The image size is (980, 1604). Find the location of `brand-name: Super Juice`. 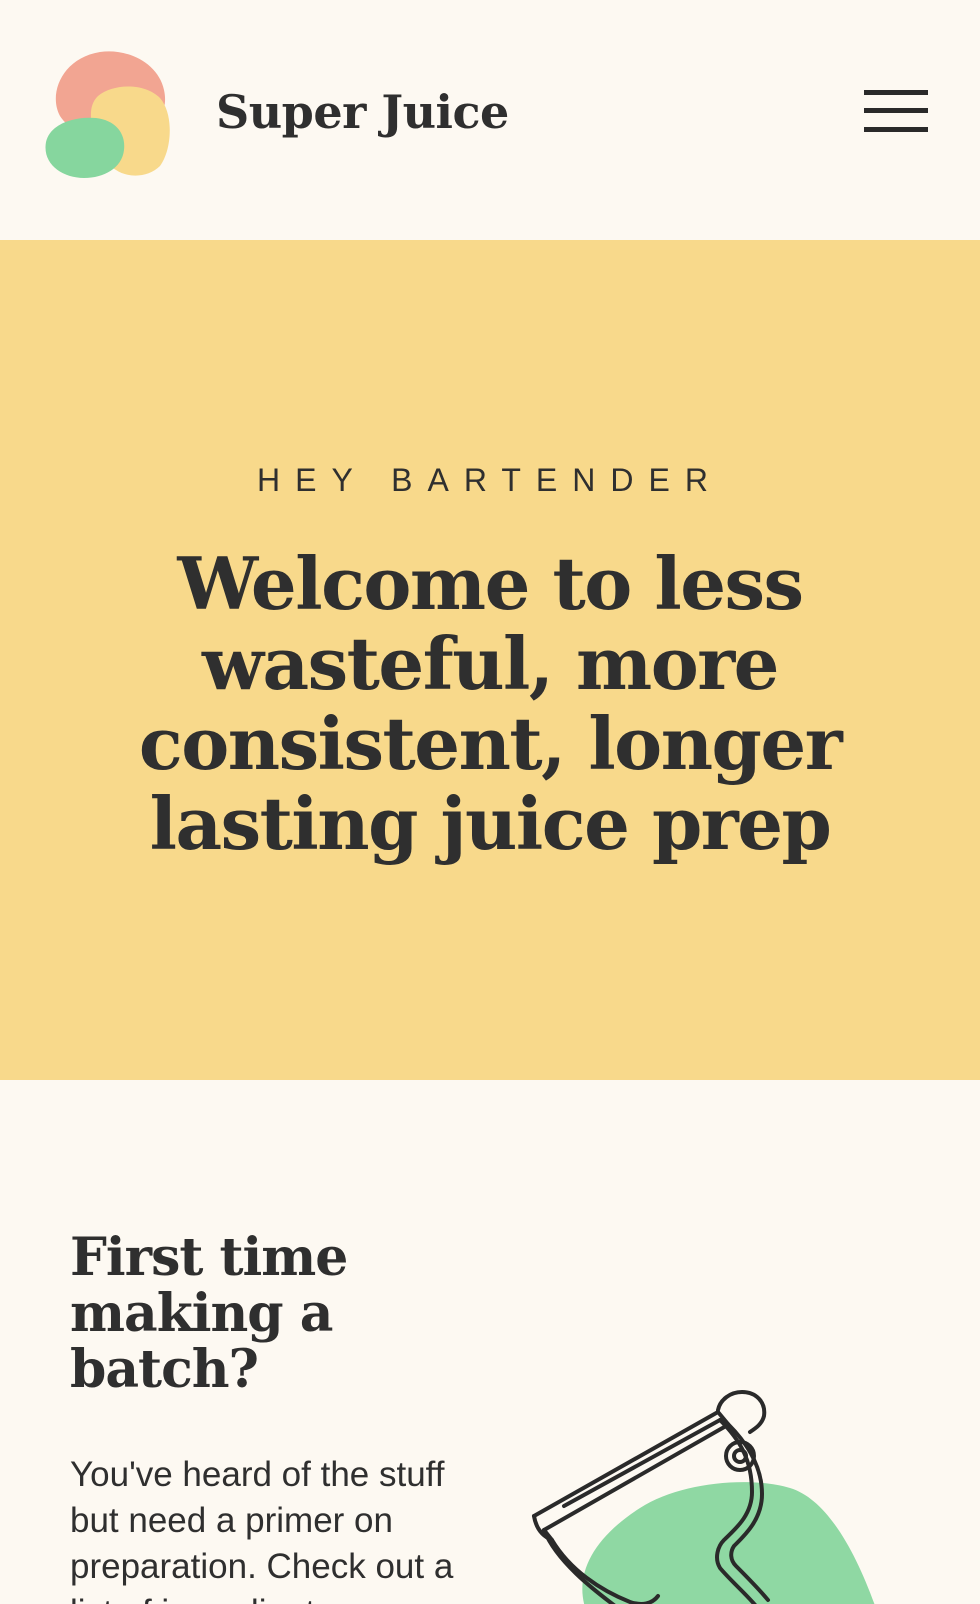

brand-name: Super Juice is located at coordinates (362, 112).